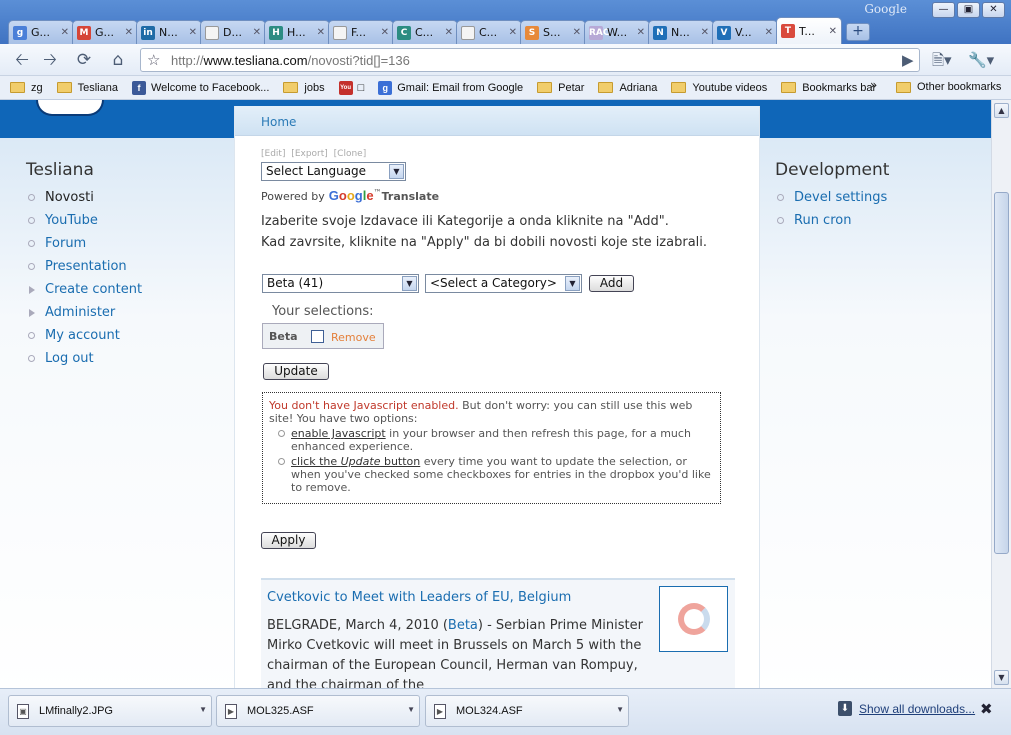  I want to click on category-select: <Select a Category> ▼, so click(503, 283).